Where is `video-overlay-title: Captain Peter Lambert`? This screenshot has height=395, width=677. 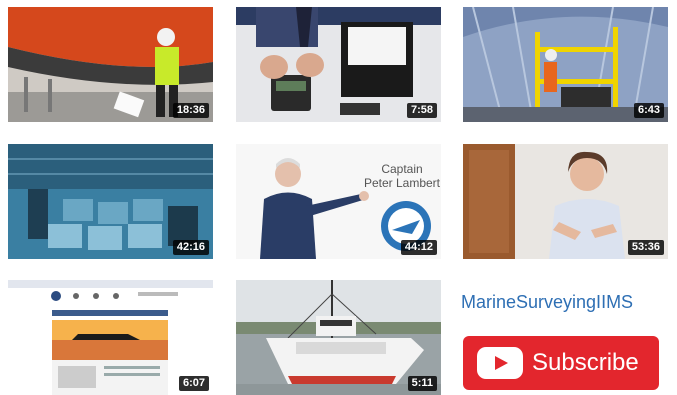 video-overlay-title: Captain Peter Lambert is located at coordinates (401, 176).